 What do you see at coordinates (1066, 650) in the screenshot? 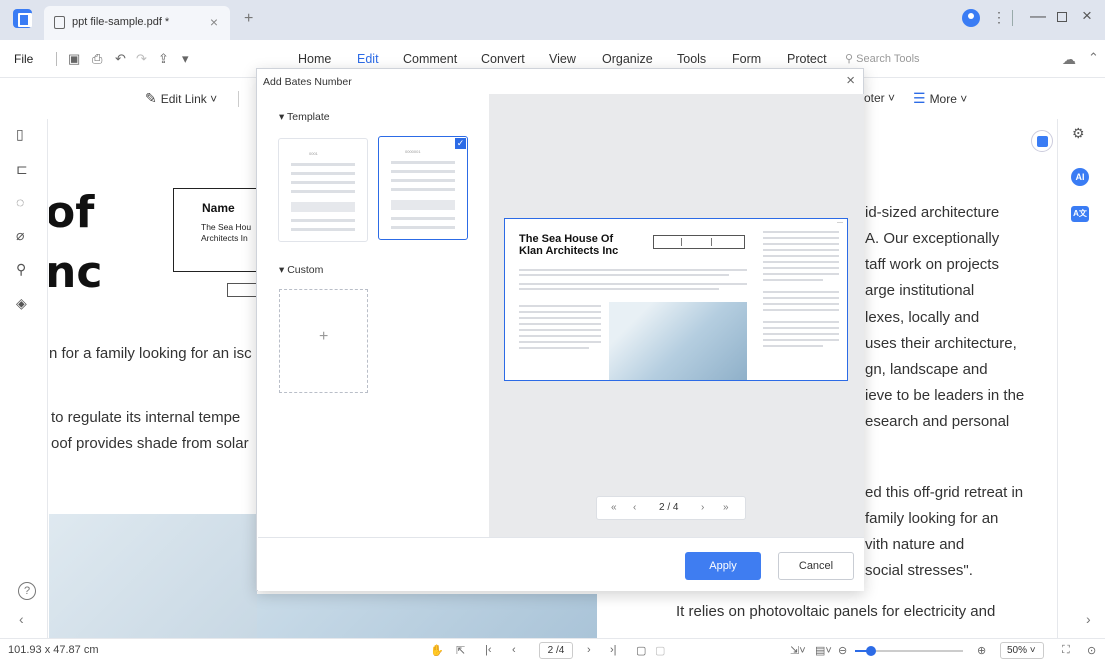
I see `fullscreen-icon: ⛶` at bounding box center [1066, 650].